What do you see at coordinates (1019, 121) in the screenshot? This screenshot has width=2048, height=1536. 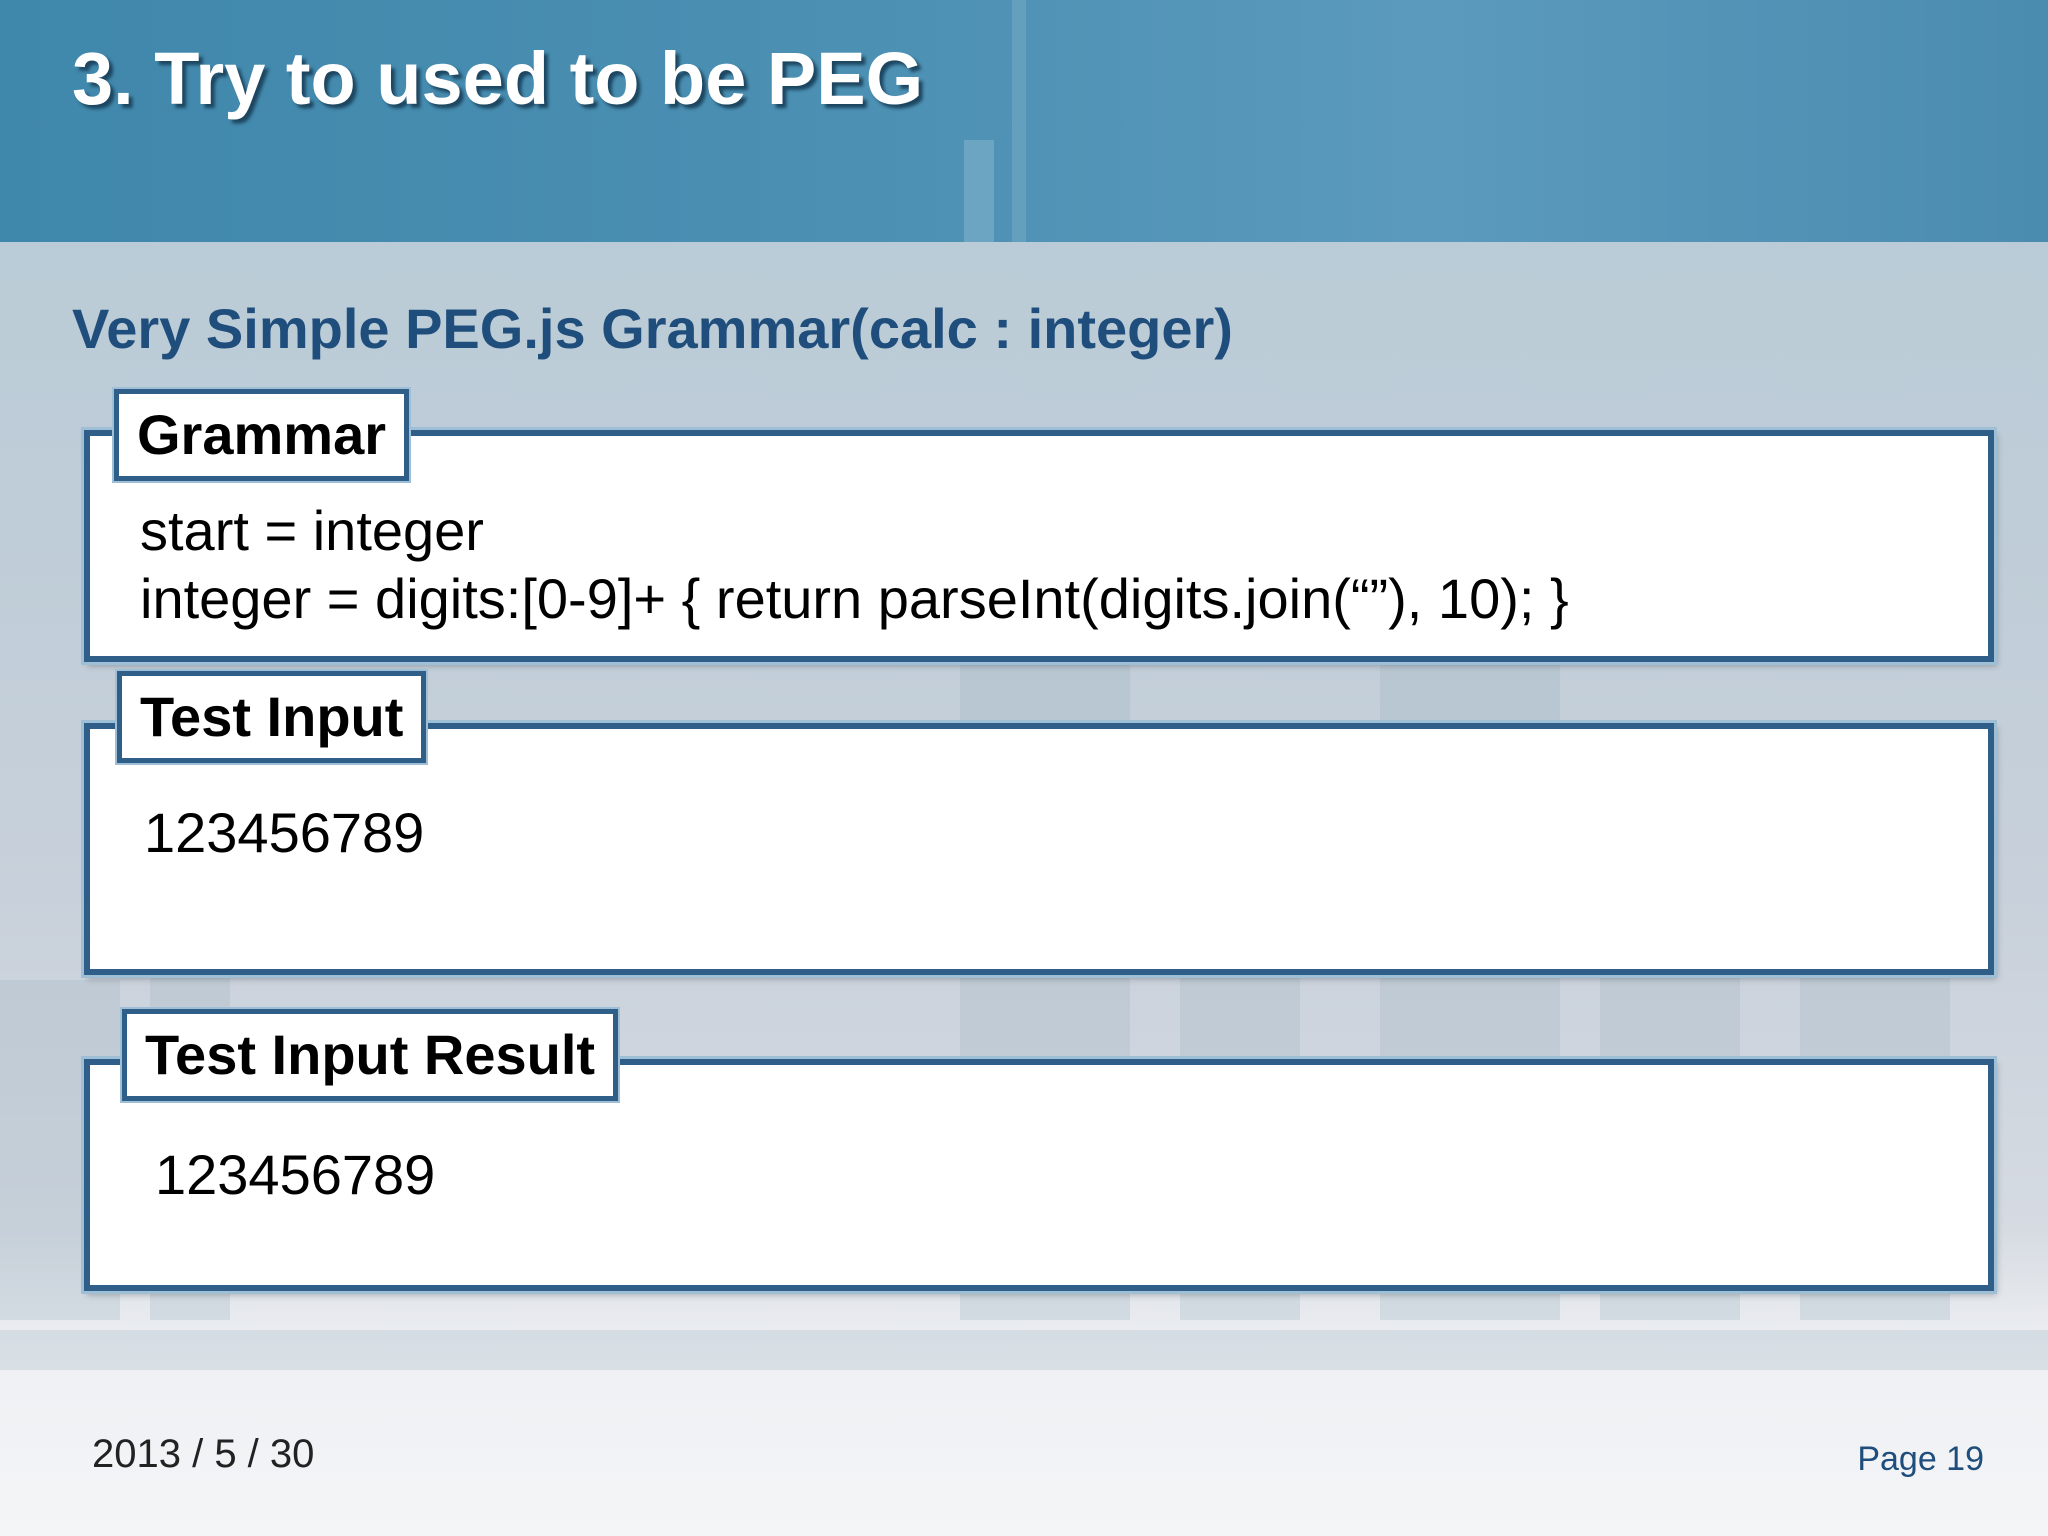 I see `background-tower` at bounding box center [1019, 121].